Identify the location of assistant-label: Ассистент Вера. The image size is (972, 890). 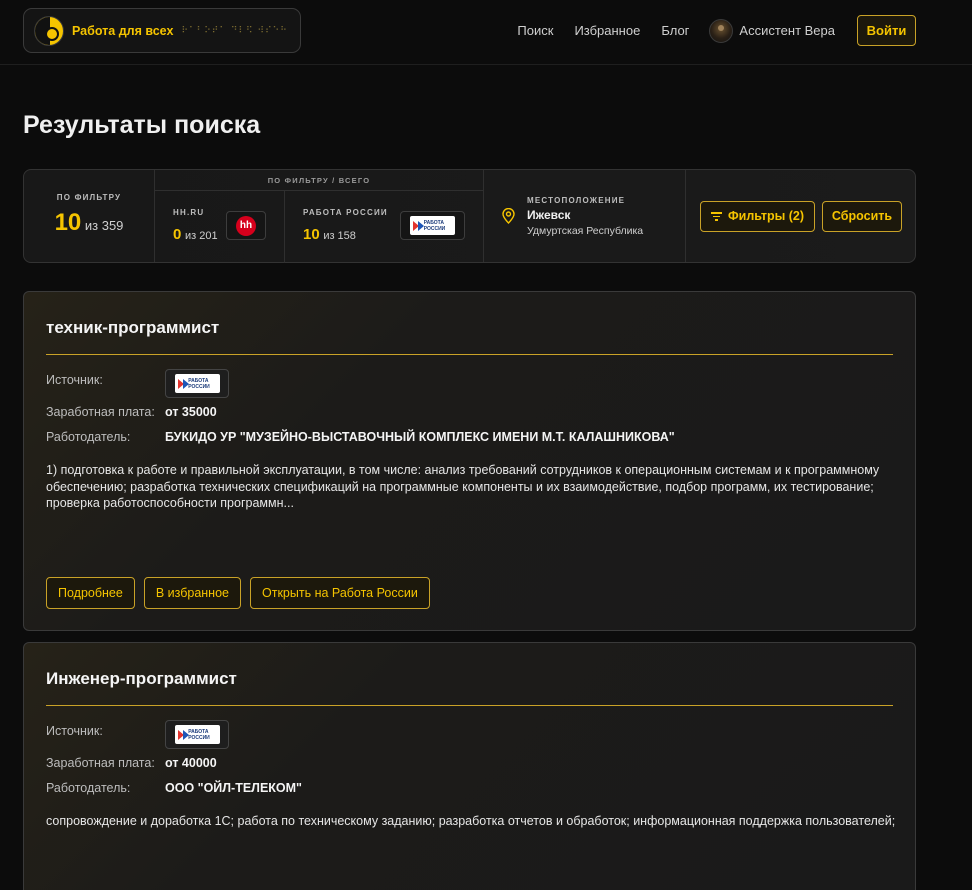
(787, 30).